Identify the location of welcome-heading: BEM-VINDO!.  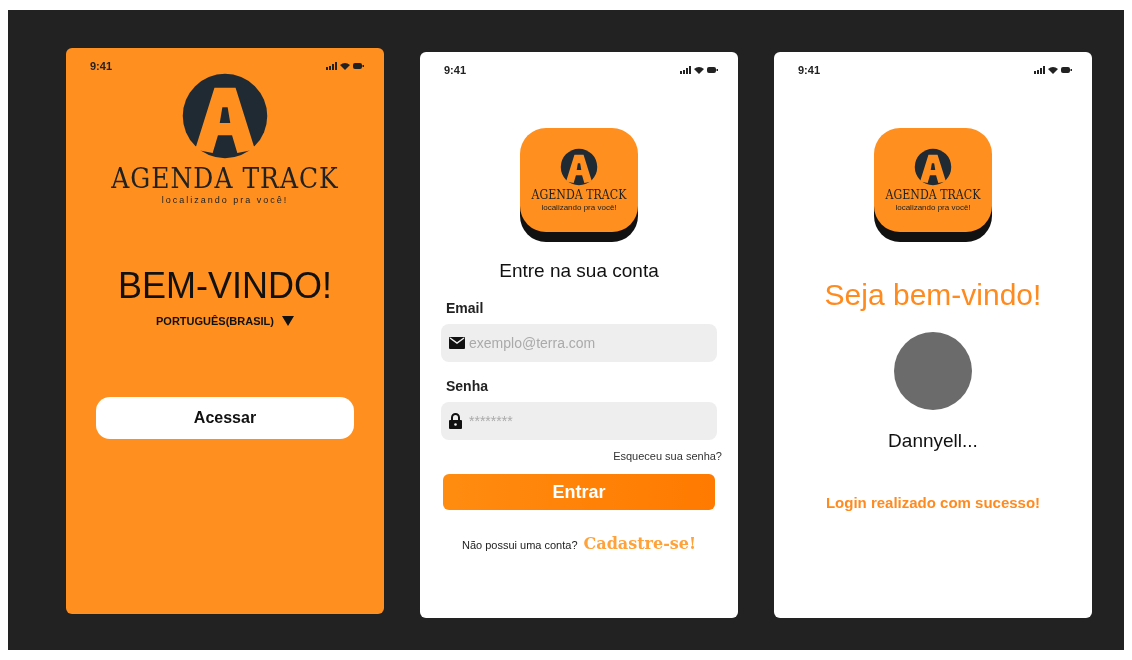
(225, 286).